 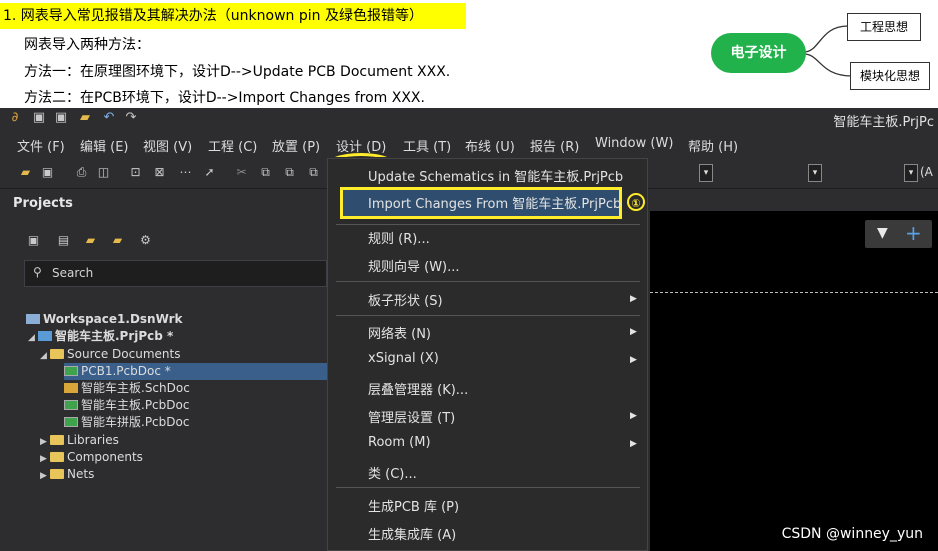 What do you see at coordinates (135, 172) in the screenshot?
I see `zoom-icon: ⊡` at bounding box center [135, 172].